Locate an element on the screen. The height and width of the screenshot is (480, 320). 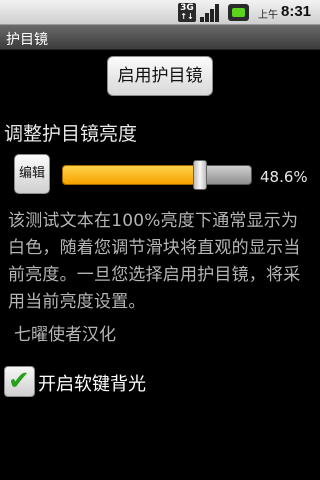
checkmark-icon: ✔ is located at coordinates (19, 381).